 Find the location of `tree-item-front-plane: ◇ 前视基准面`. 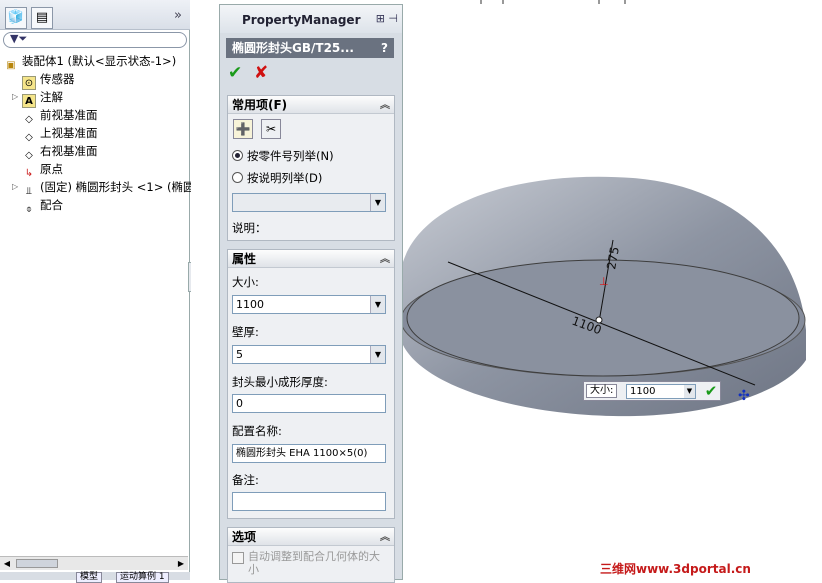

tree-item-front-plane: ◇ 前视基准面 is located at coordinates (60, 115).